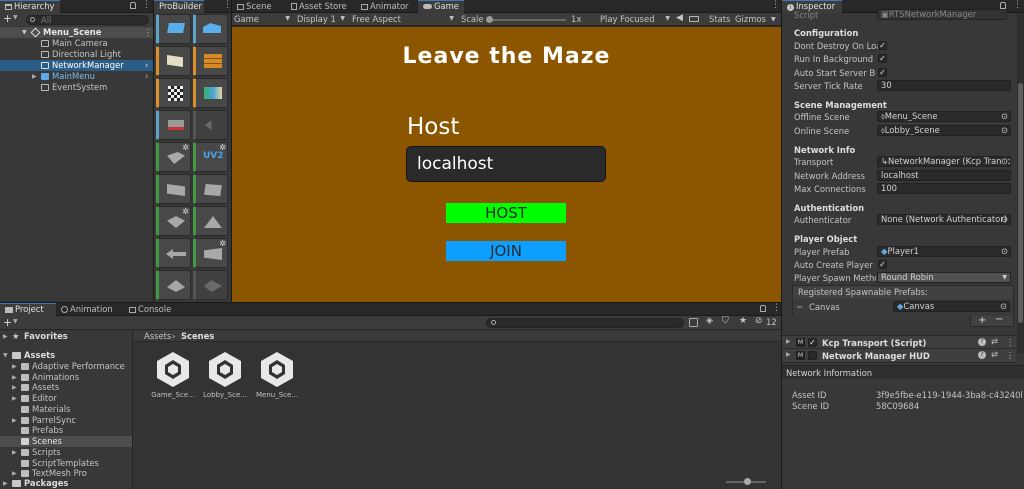 Image resolution: width=1024 pixels, height=489 pixels. What do you see at coordinates (210, 29) in the screenshot?
I see `probuilder-poly-shape-button` at bounding box center [210, 29].